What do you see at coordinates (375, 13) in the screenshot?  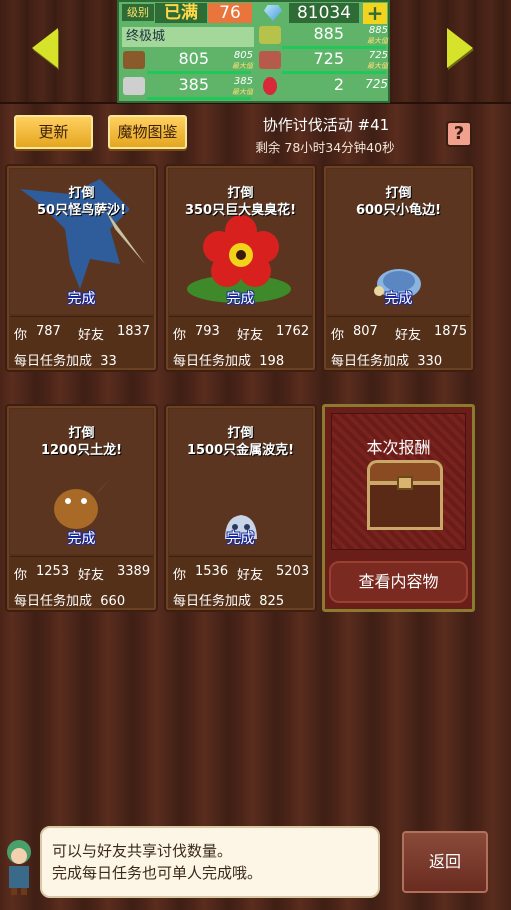 I see `add-gems-button: +` at bounding box center [375, 13].